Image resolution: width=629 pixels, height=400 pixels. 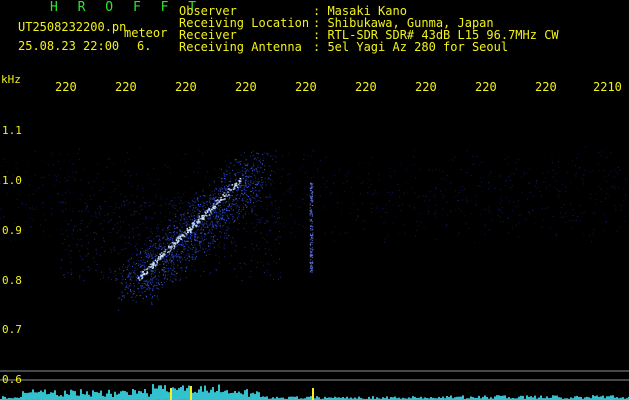 What do you see at coordinates (195, 230) in the screenshot?
I see `meteor-echo` at bounding box center [195, 230].